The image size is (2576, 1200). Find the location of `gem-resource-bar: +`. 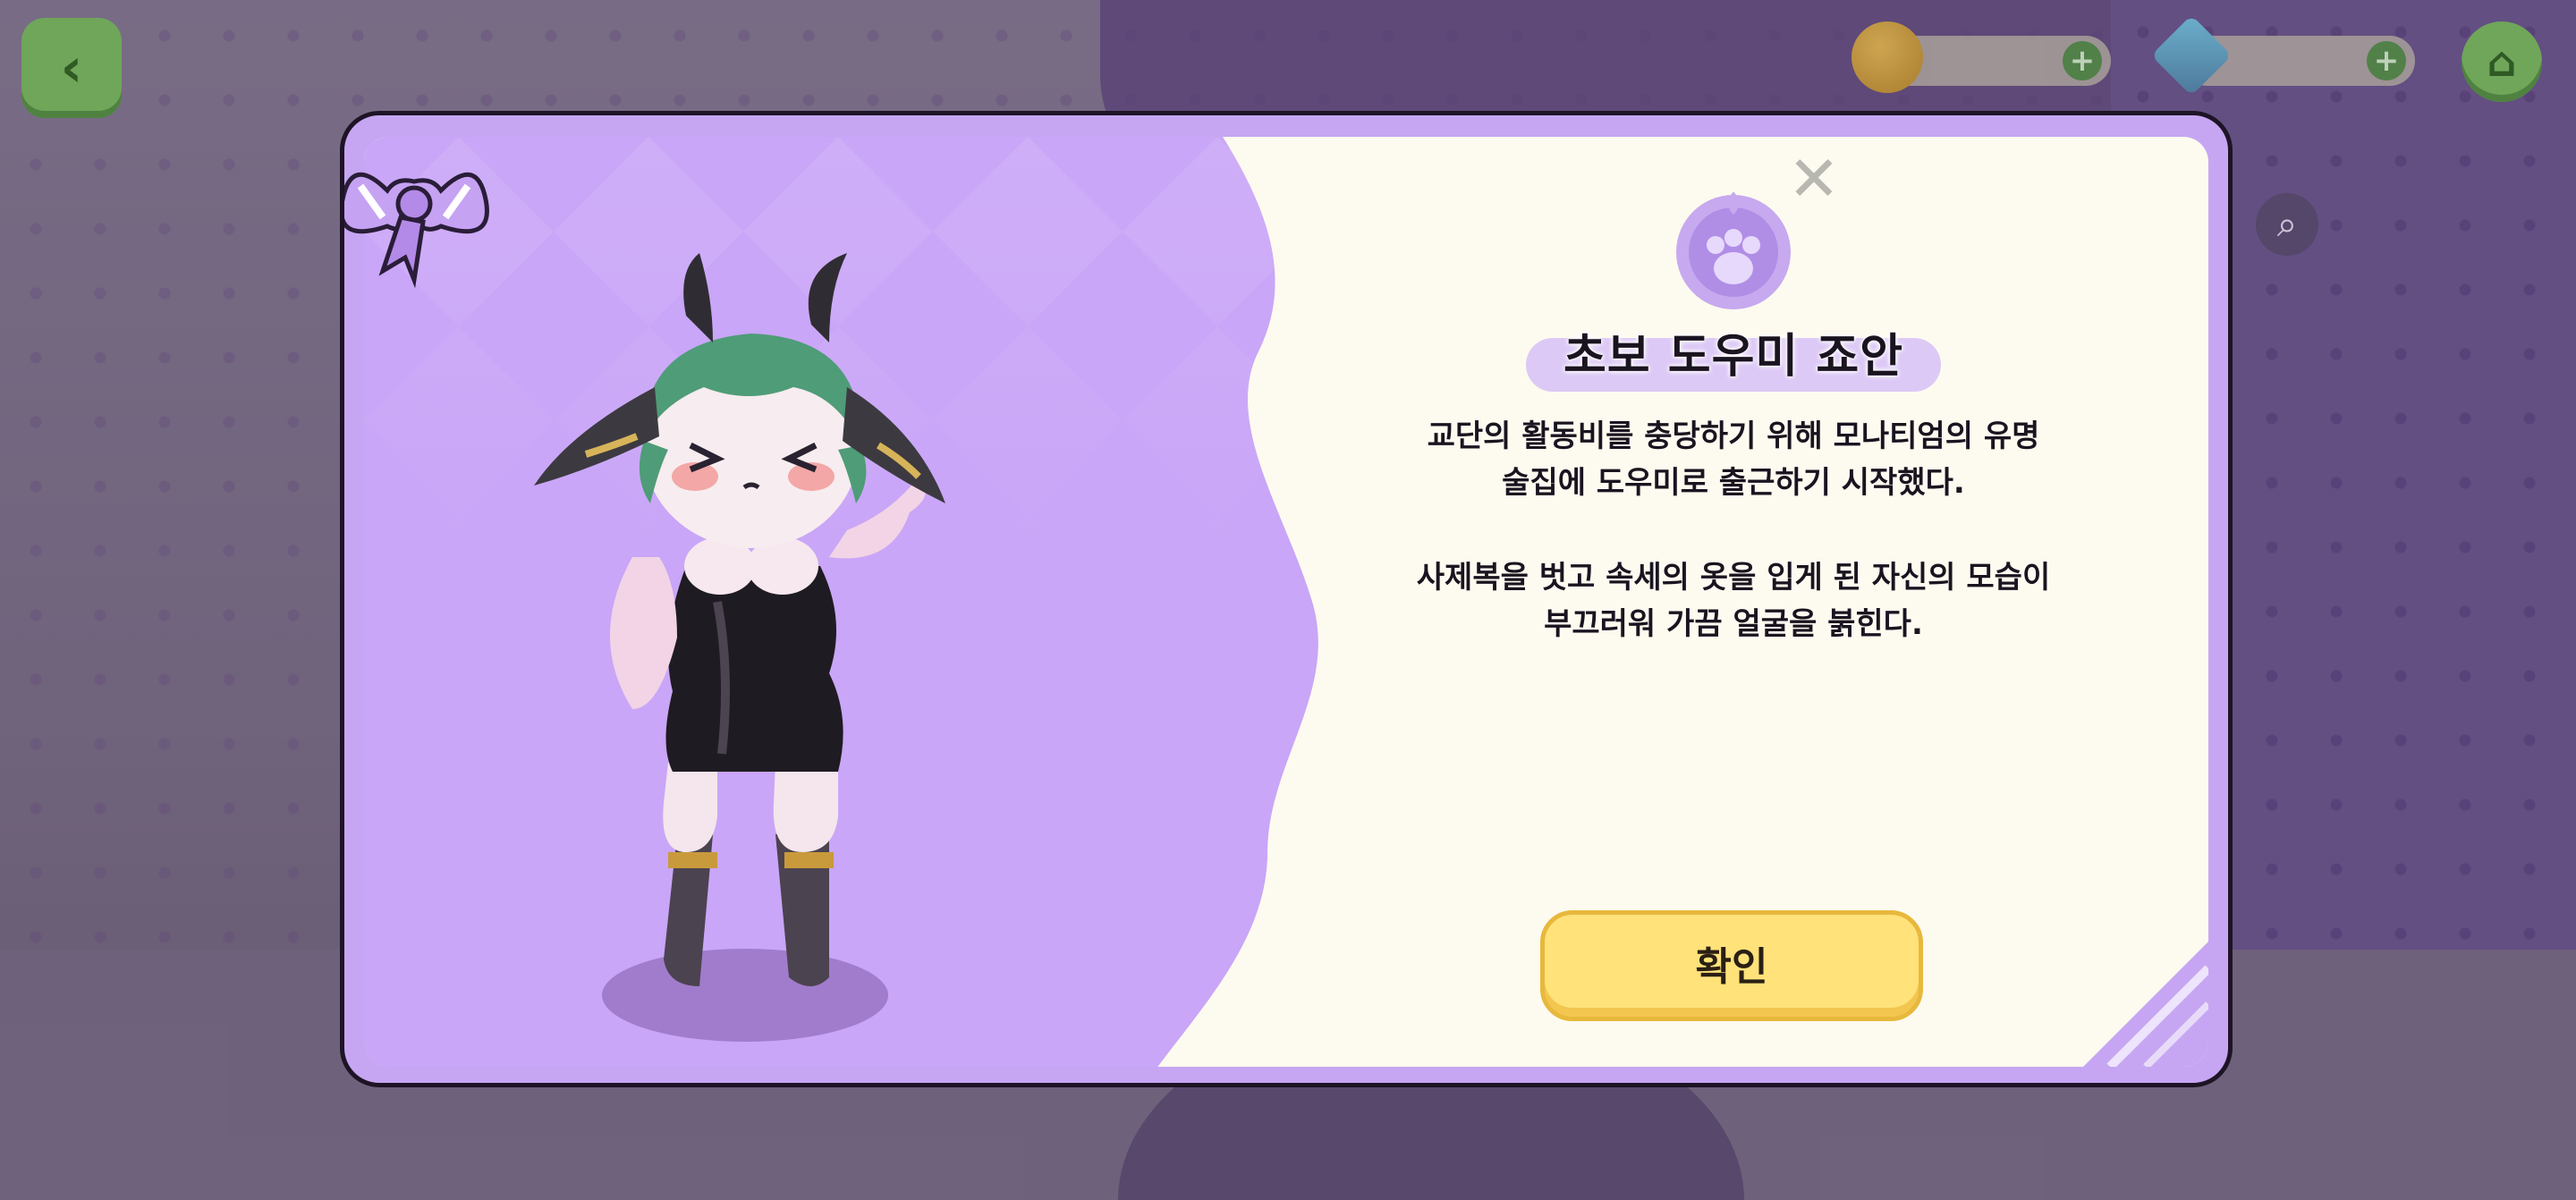

gem-resource-bar: + is located at coordinates (2282, 56).